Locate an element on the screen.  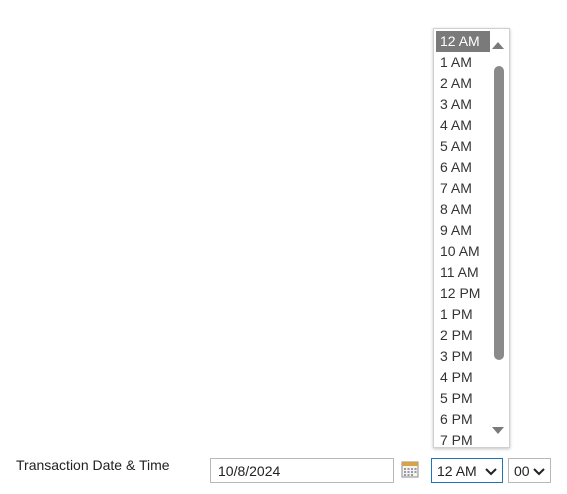
transaction-date-label: Transaction Date & Time is located at coordinates (93, 465).